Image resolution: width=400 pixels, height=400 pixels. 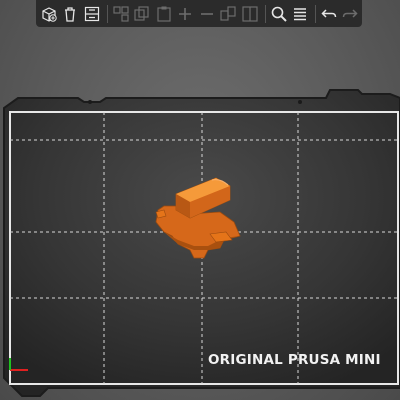 I want to click on copy-button, so click(x=142, y=14).